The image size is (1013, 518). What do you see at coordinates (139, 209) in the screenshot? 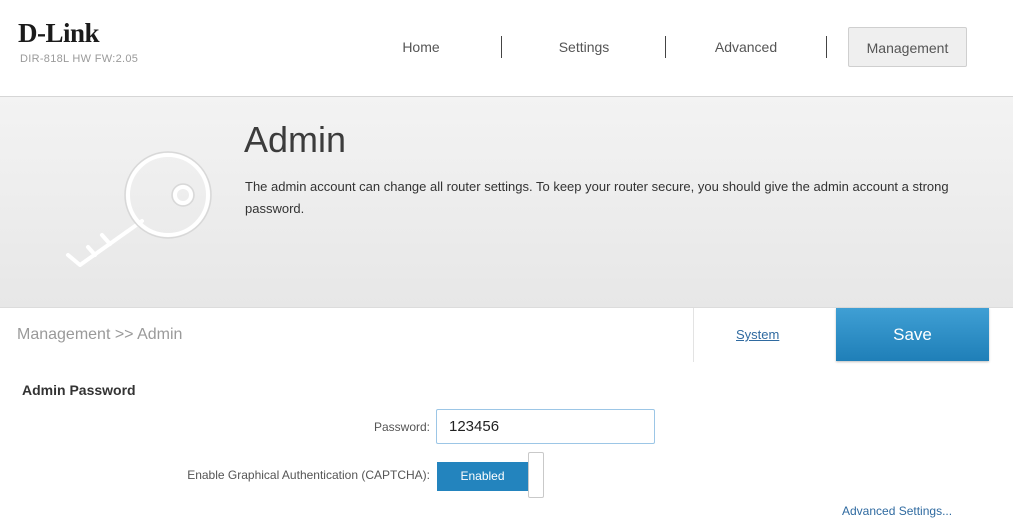
I see `key-icon` at bounding box center [139, 209].